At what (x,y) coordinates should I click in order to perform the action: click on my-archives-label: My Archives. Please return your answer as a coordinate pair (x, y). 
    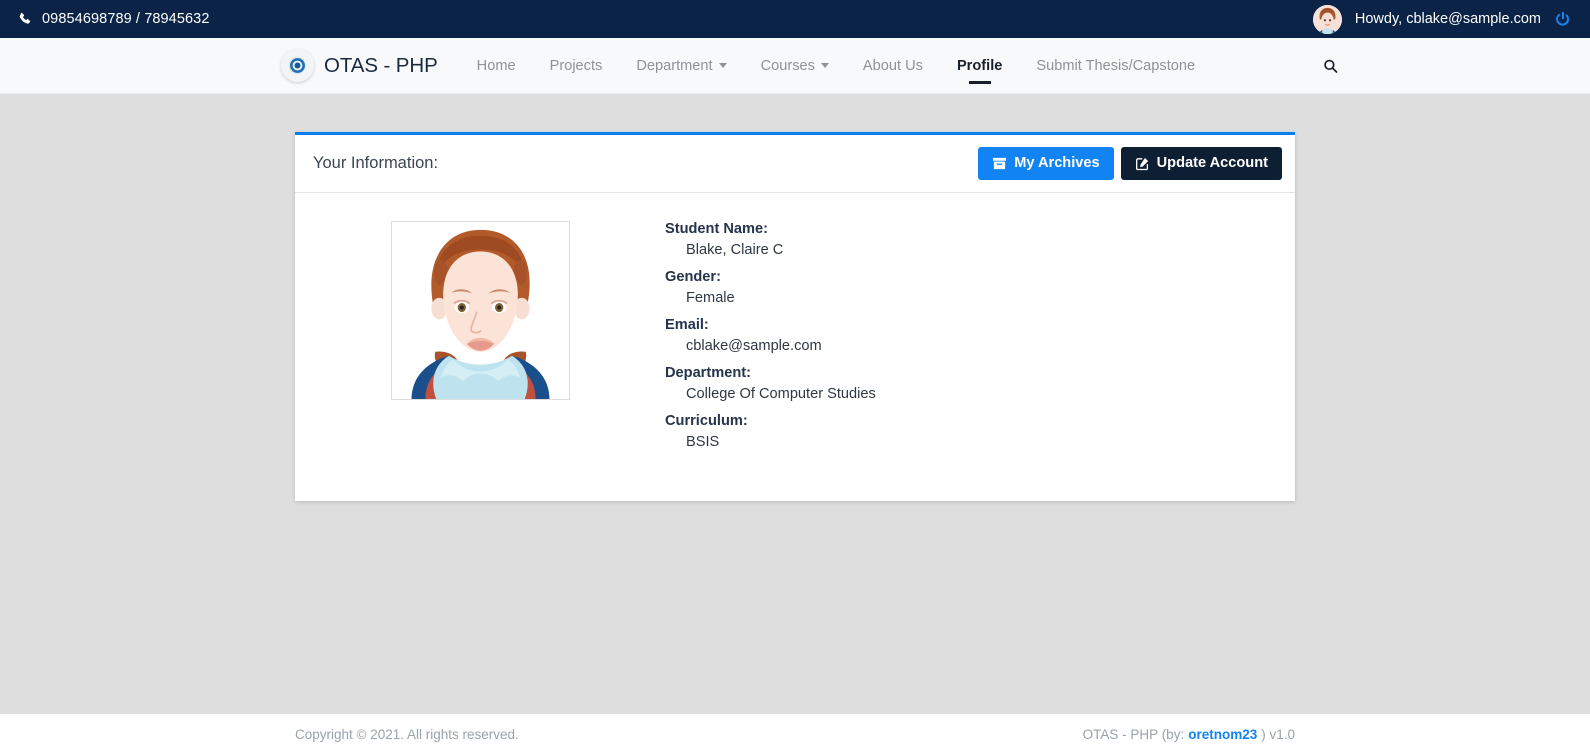
    Looking at the image, I should click on (1057, 163).